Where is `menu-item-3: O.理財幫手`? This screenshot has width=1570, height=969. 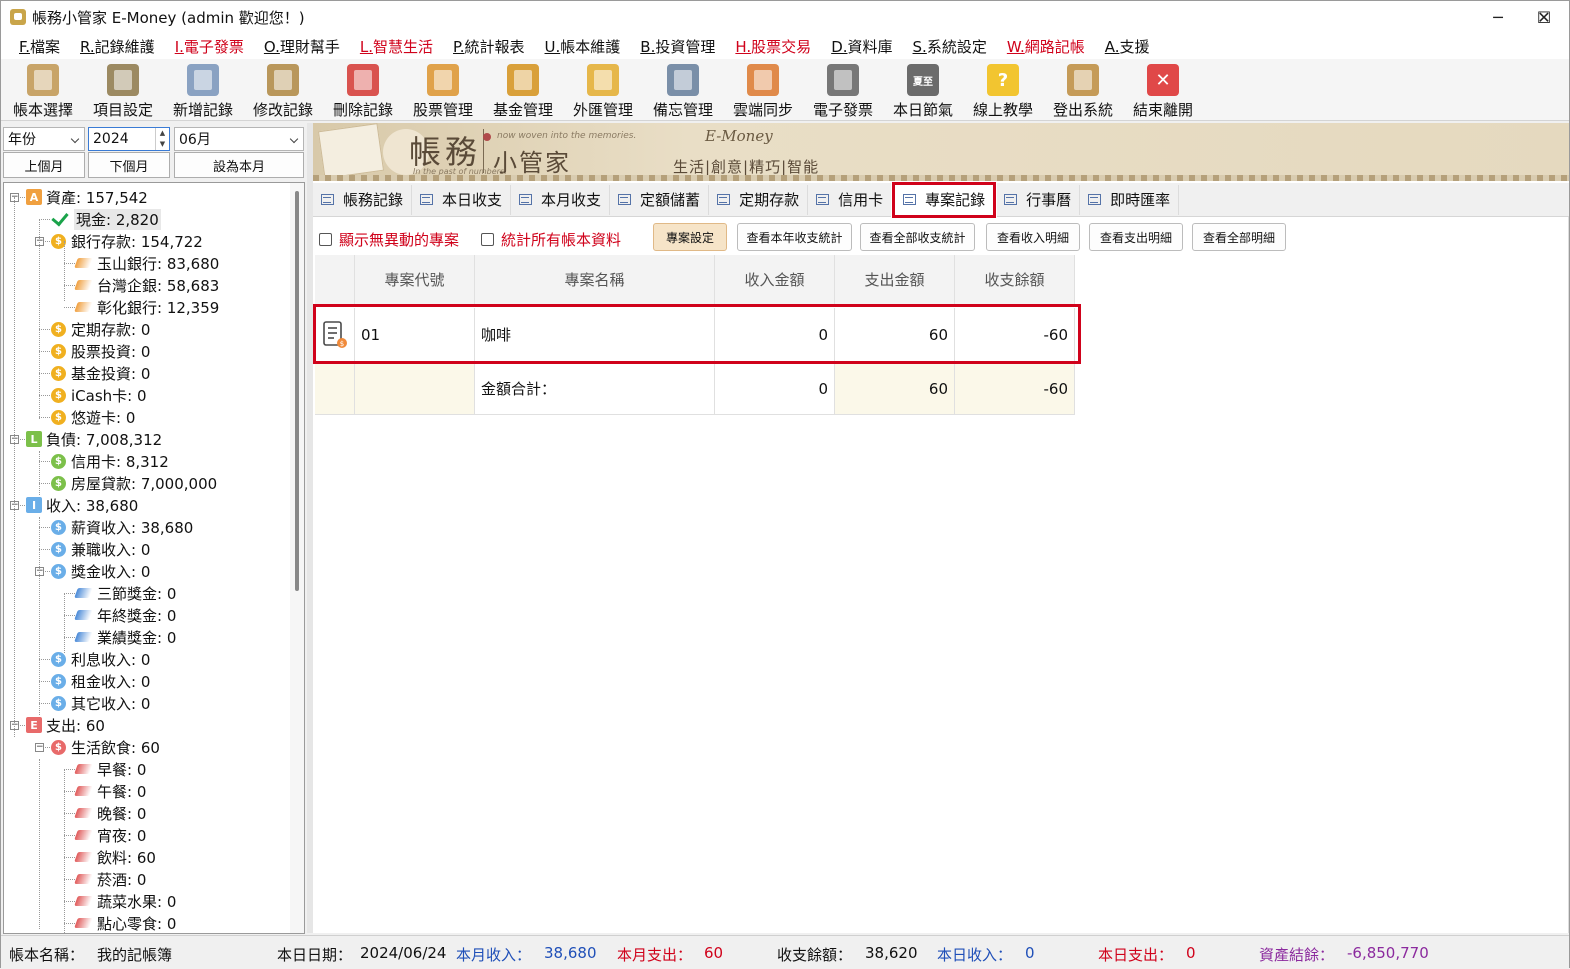
menu-item-3: O.理財幫手 is located at coordinates (302, 46).